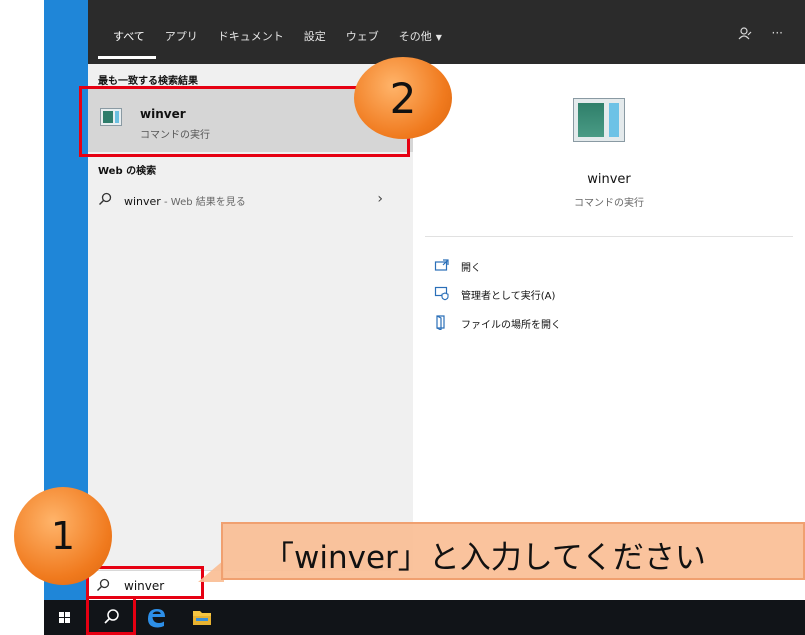  I want to click on active-tab-indicator, so click(127, 57).